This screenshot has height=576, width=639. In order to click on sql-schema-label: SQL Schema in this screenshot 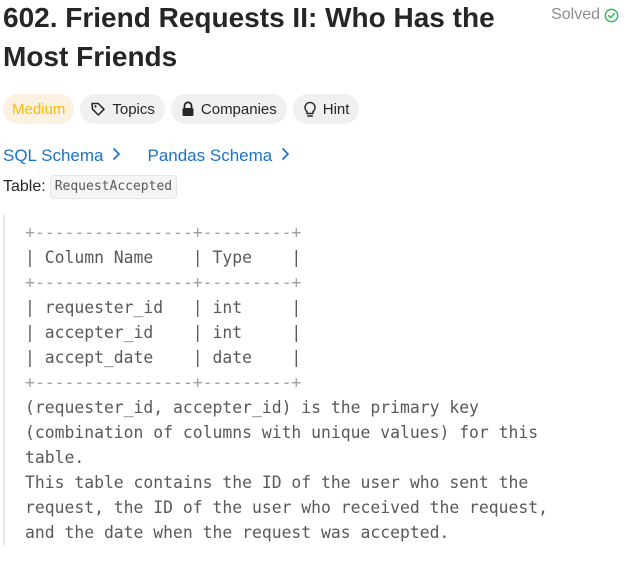, I will do `click(53, 155)`.